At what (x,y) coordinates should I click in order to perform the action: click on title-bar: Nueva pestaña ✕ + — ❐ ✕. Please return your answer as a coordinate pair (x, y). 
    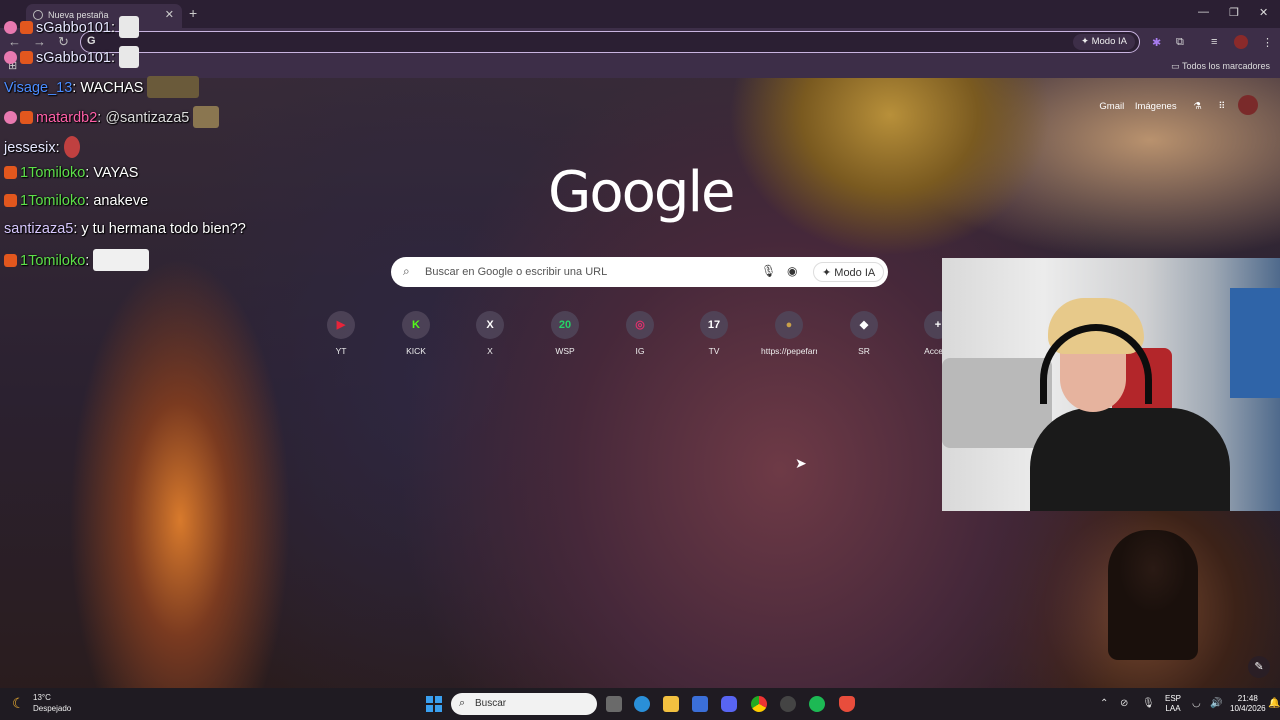
    Looking at the image, I should click on (640, 14).